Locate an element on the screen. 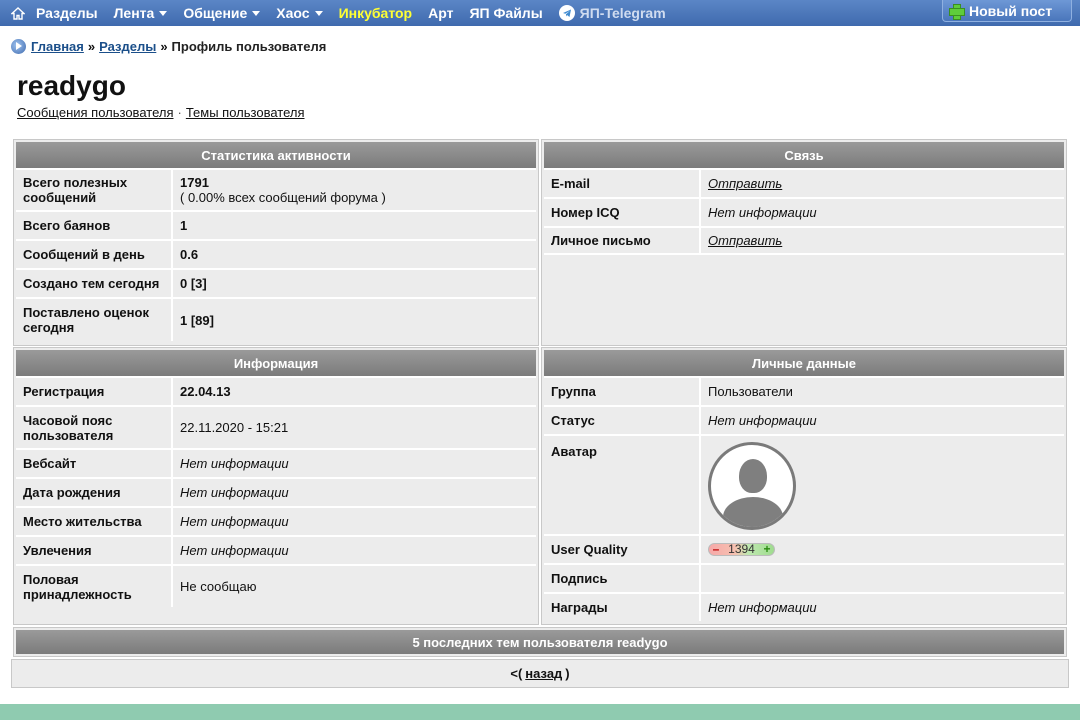  personal-row: User Quality – 1394 + is located at coordinates (804, 548).